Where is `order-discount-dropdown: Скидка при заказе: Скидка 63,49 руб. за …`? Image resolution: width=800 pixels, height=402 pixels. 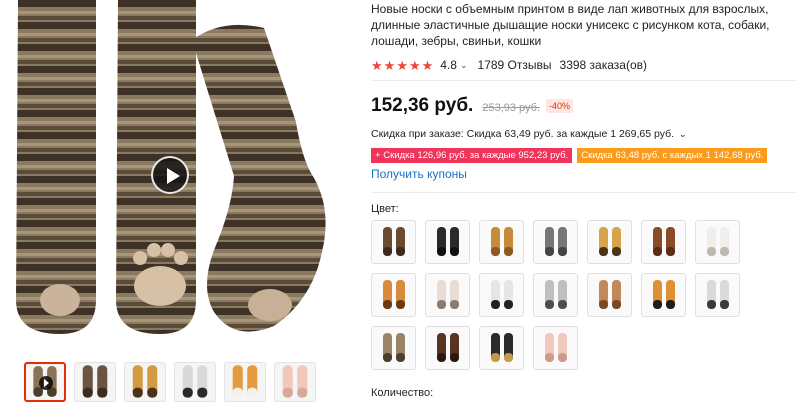 order-discount-dropdown: Скидка при заказе: Скидка 63,49 руб. за … is located at coordinates (528, 134).